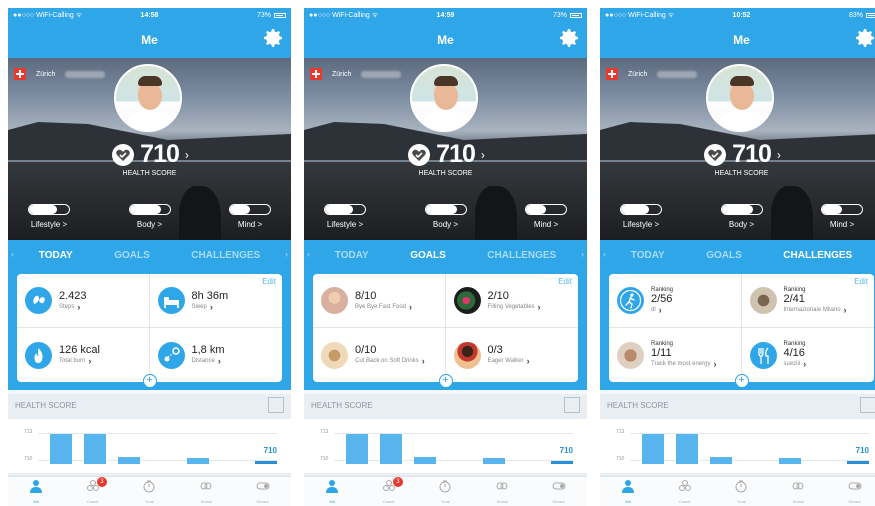 The image size is (875, 506). Describe the element at coordinates (345, 224) in the screenshot. I see `category-label: Lifestyle >` at that location.